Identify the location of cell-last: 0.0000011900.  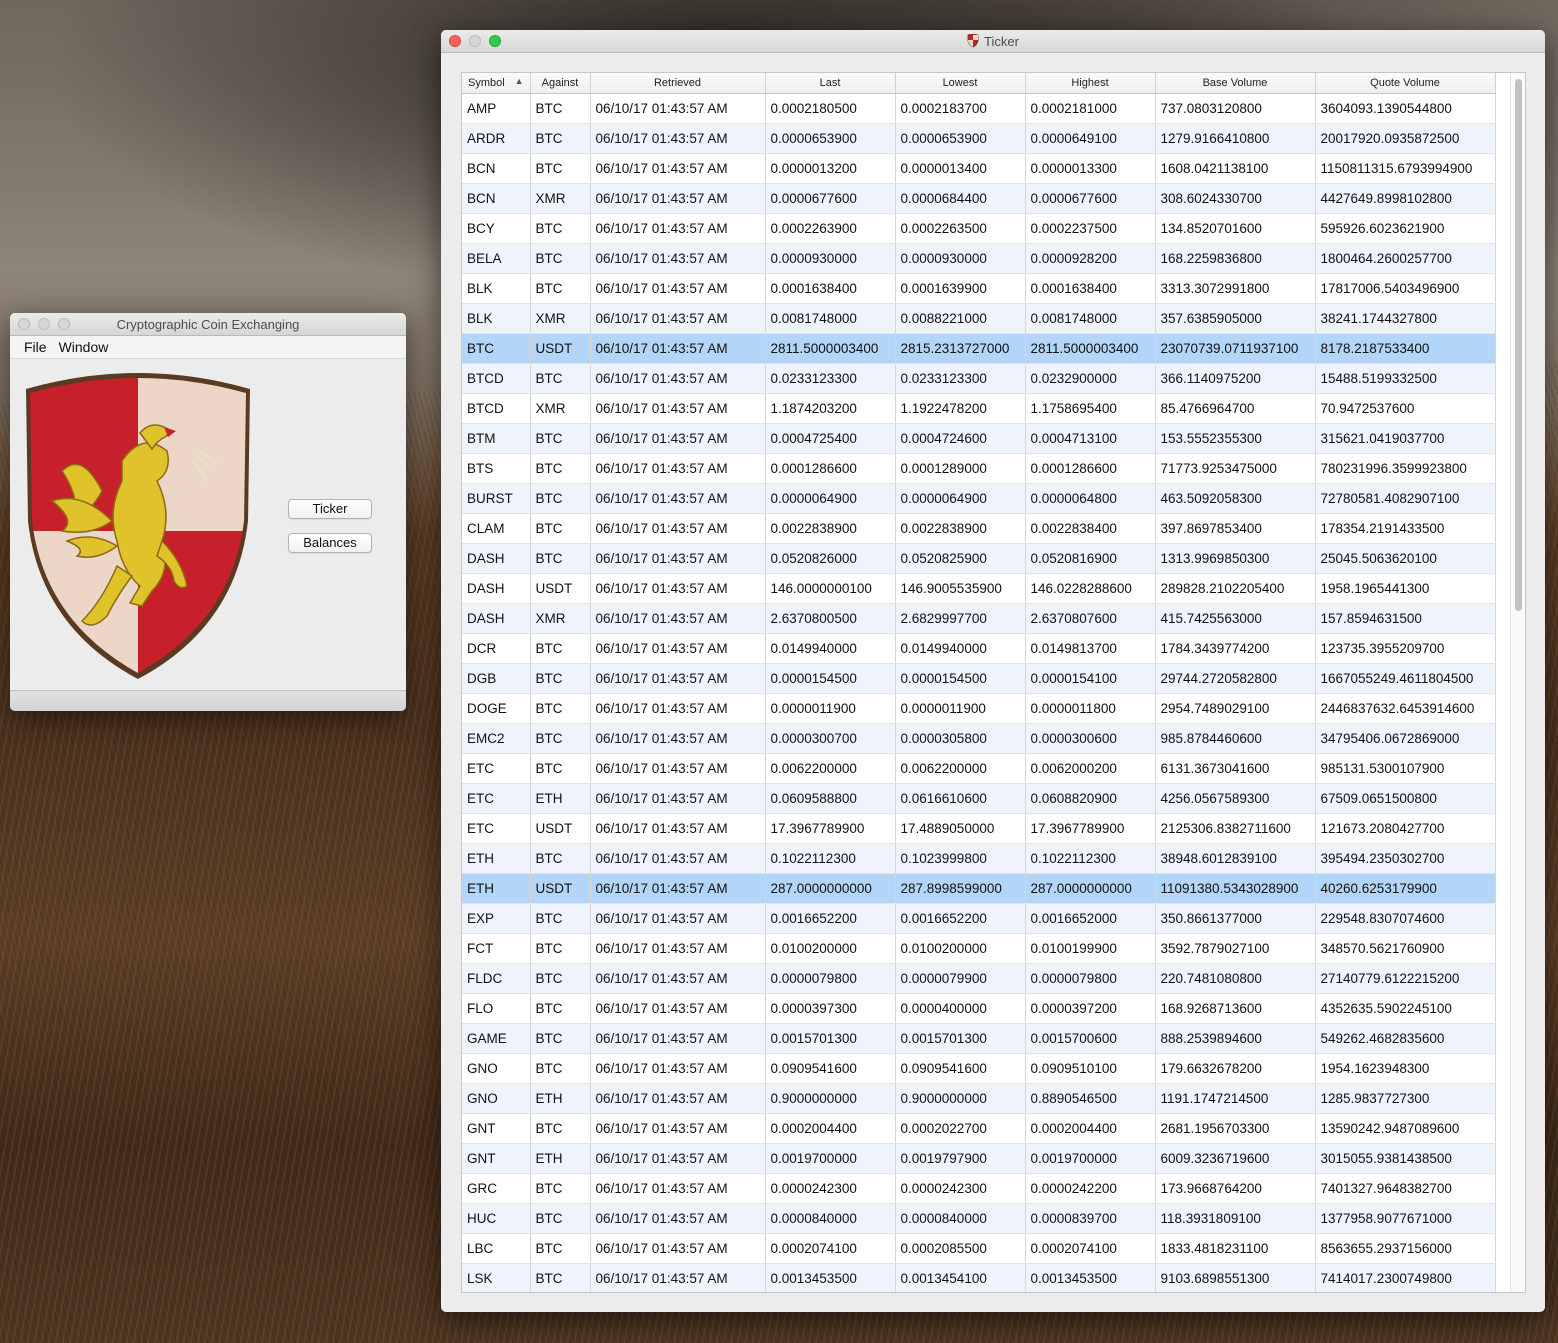
(830, 708).